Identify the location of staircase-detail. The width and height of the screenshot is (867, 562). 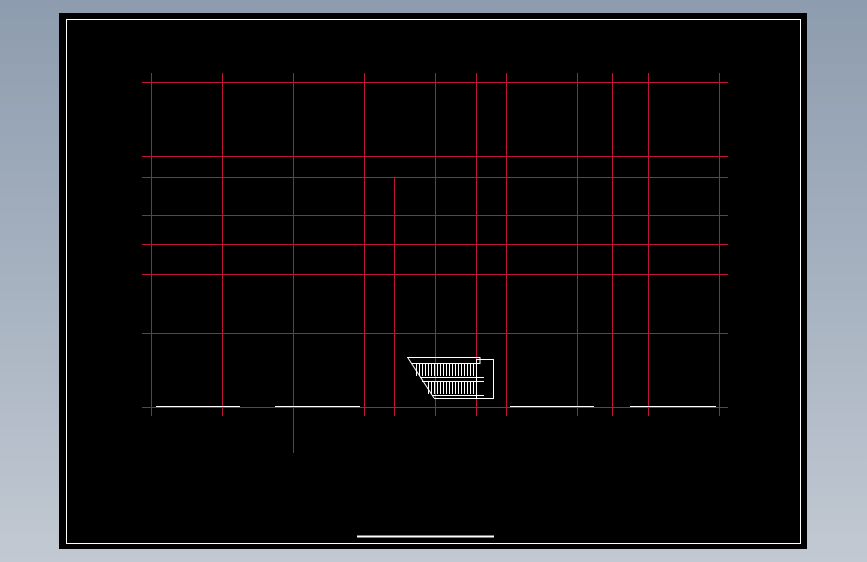
(450, 378).